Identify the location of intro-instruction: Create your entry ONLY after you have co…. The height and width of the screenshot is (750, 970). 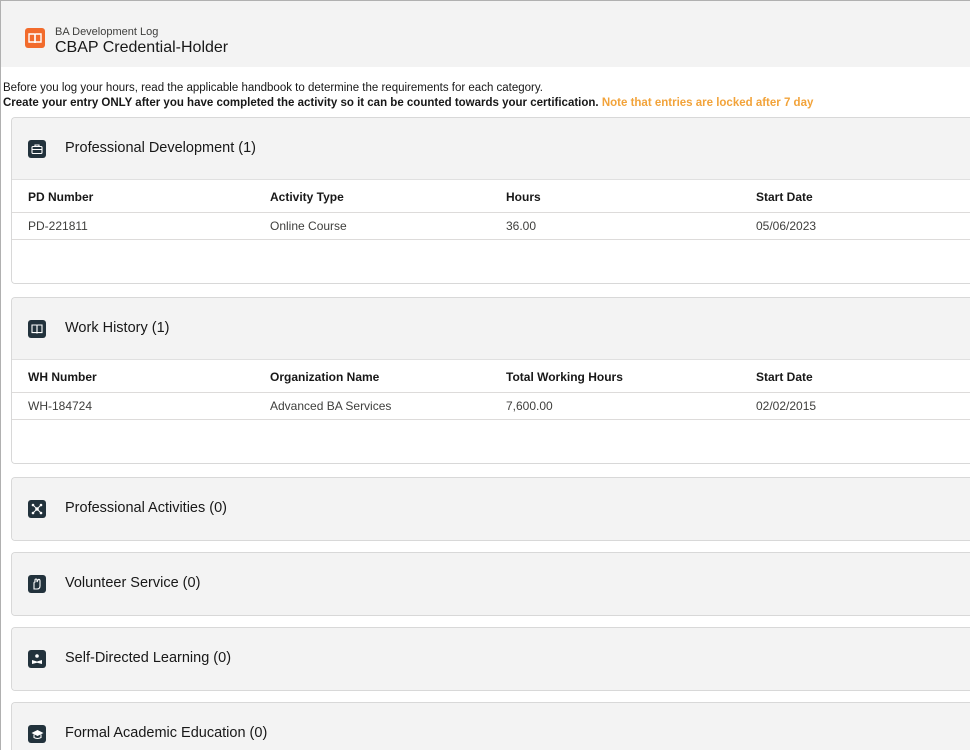
(408, 103).